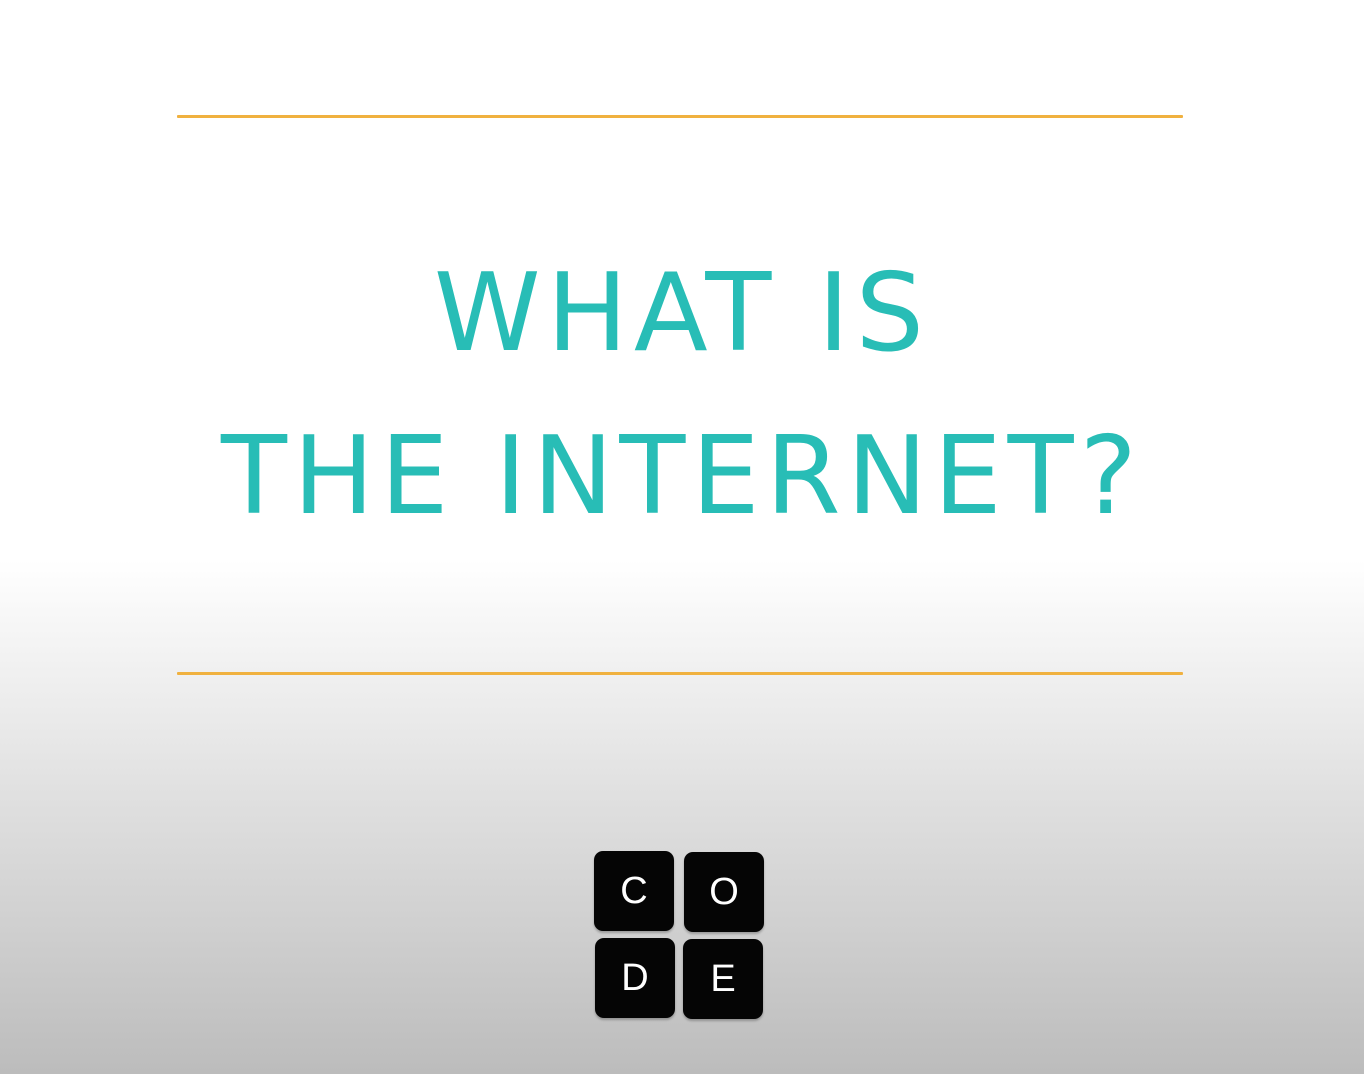 This screenshot has width=1364, height=1074. Describe the element at coordinates (723, 979) in the screenshot. I see `logo-tile-e: E` at that location.